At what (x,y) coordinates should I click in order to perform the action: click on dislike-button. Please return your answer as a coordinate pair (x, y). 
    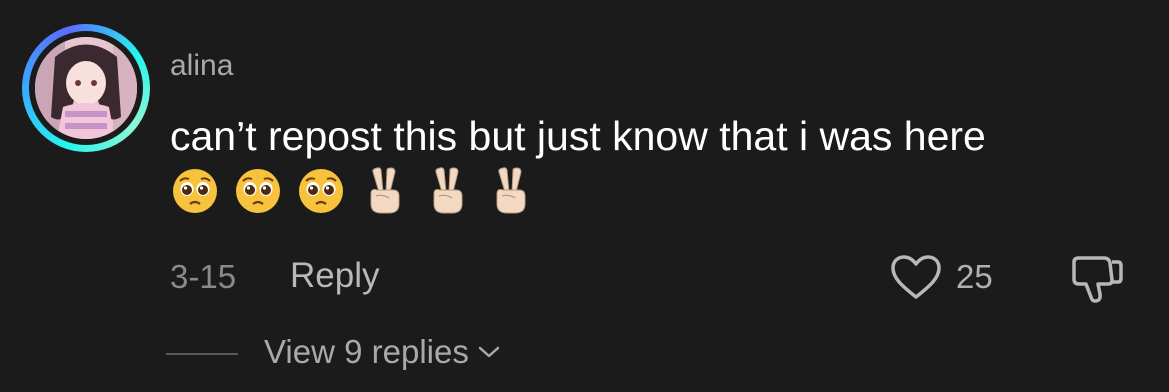
    Looking at the image, I should click on (1097, 281).